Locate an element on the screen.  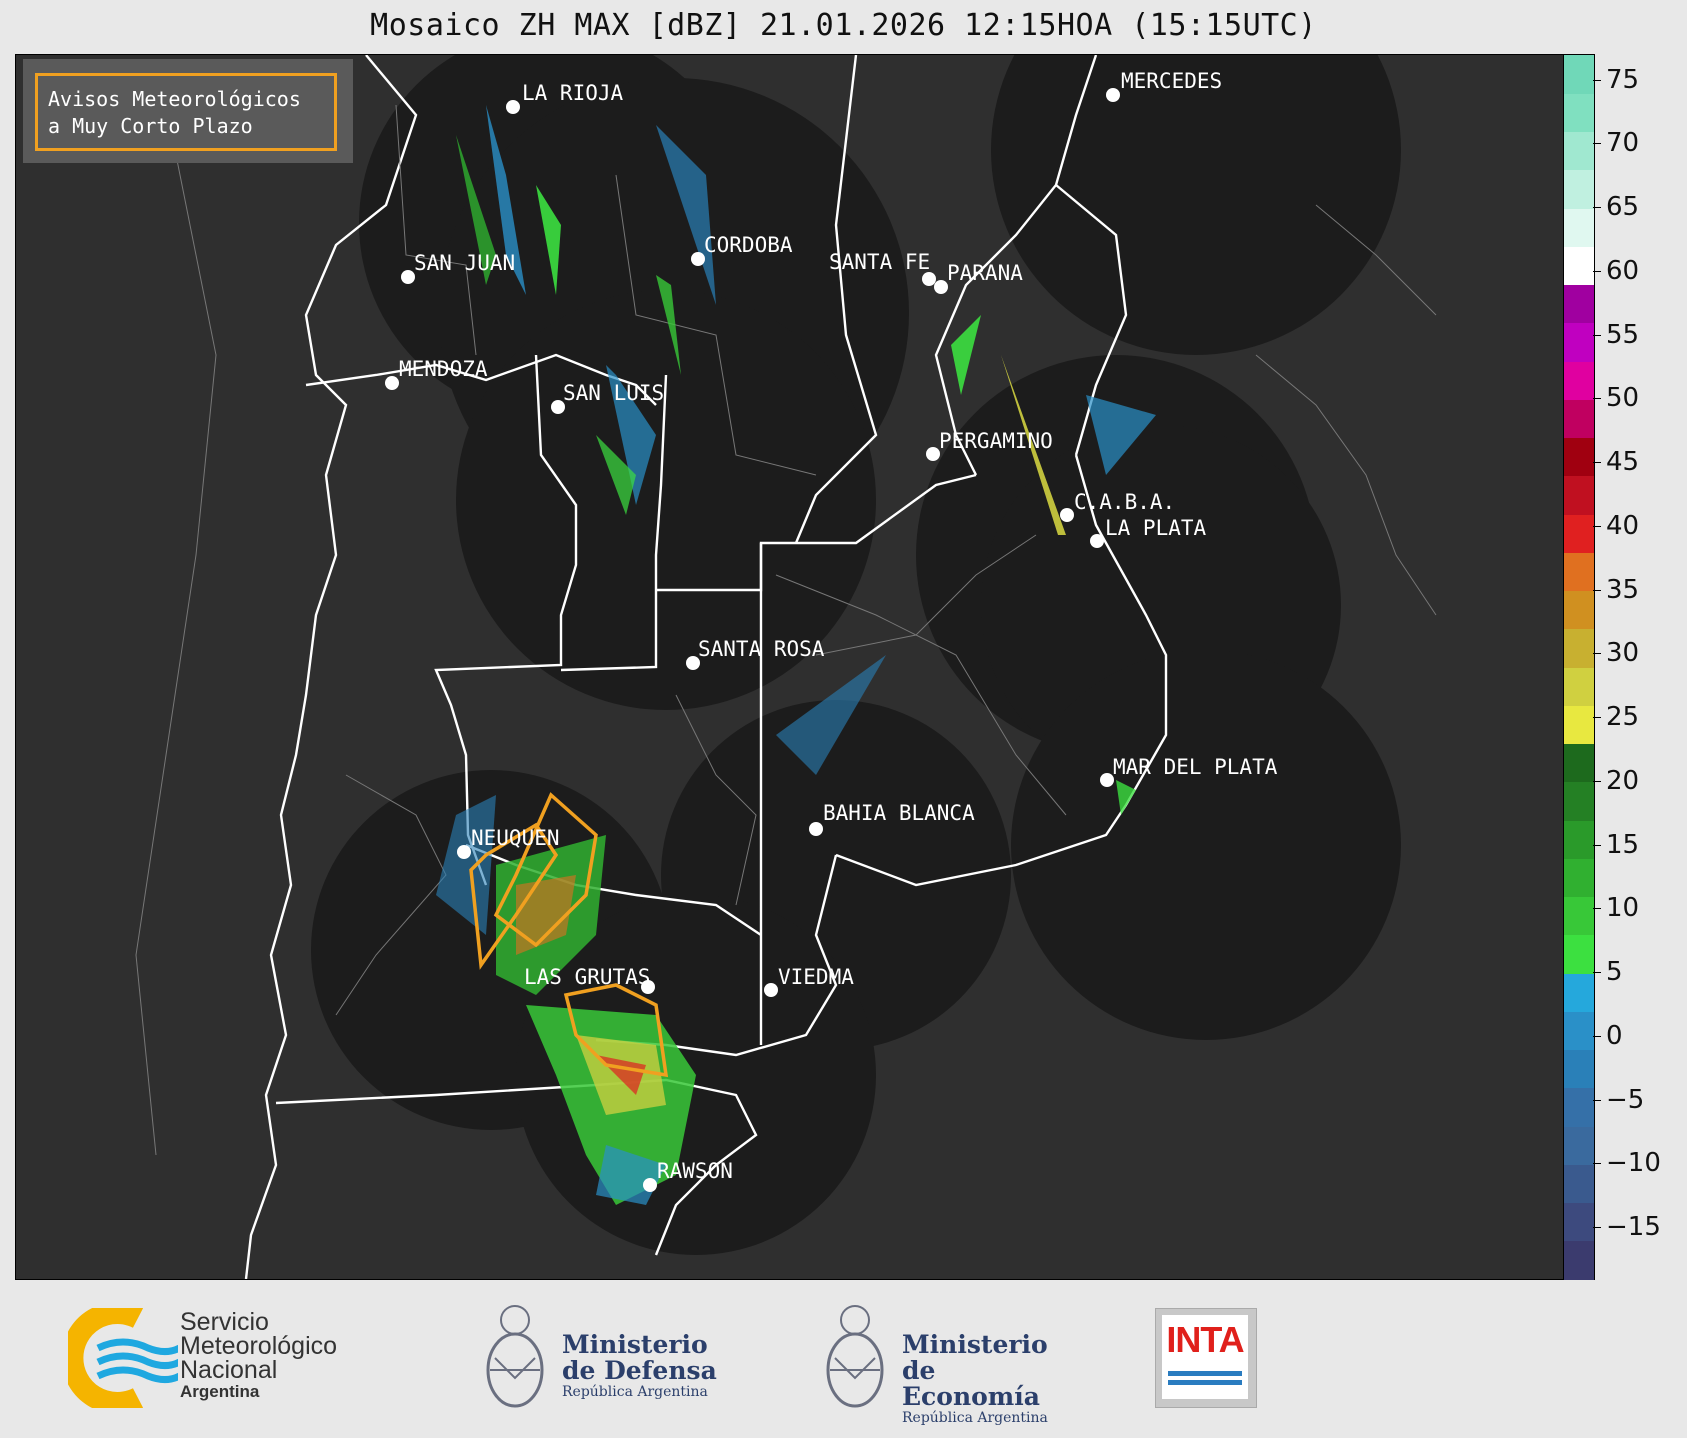
city-dot-rawson is located at coordinates (650, 1185).